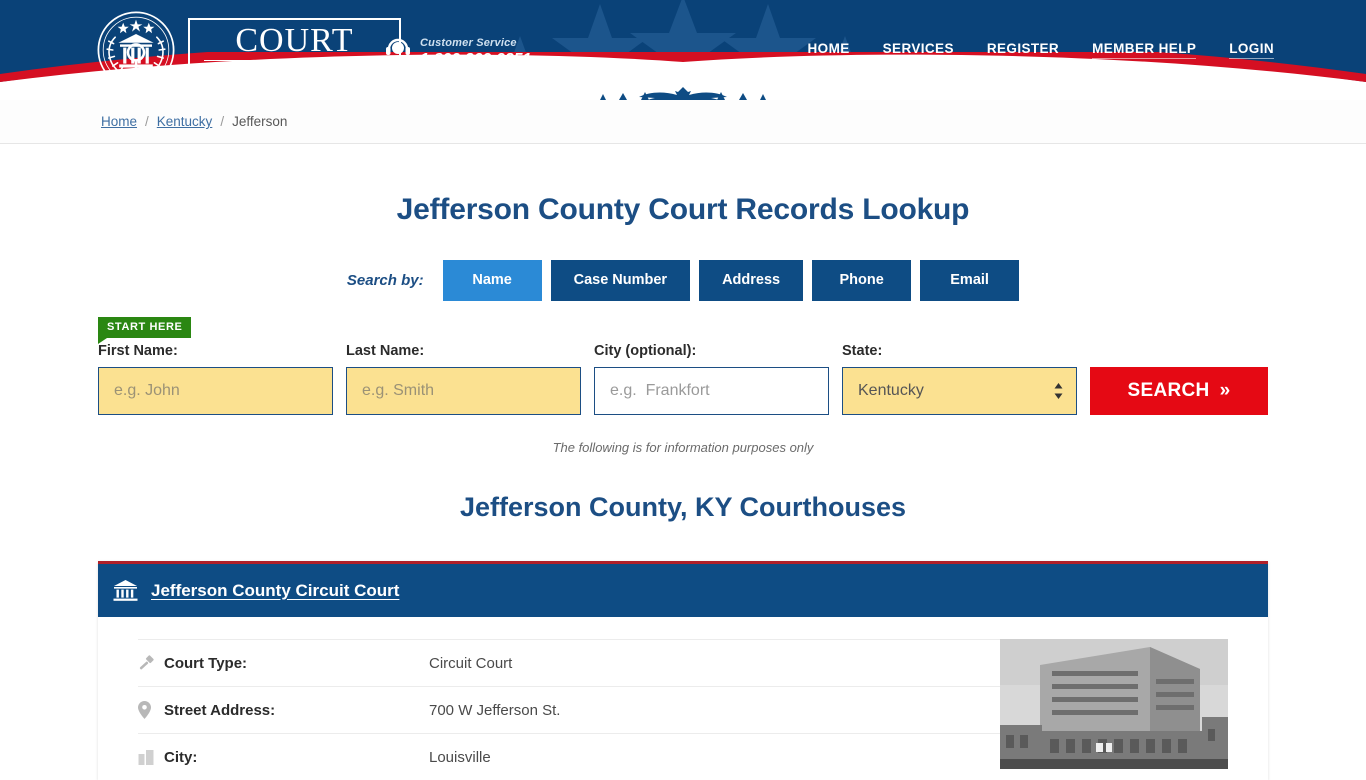 The width and height of the screenshot is (1366, 780). Describe the element at coordinates (125, 590) in the screenshot. I see `bank-building-icon` at that location.